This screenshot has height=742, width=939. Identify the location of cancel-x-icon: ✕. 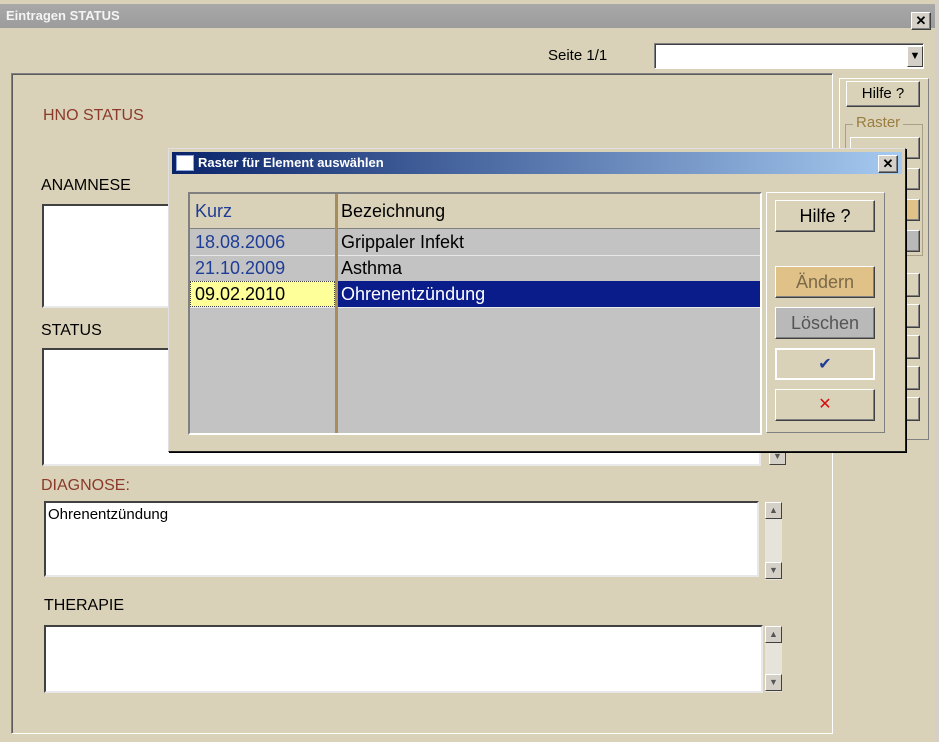
(825, 405).